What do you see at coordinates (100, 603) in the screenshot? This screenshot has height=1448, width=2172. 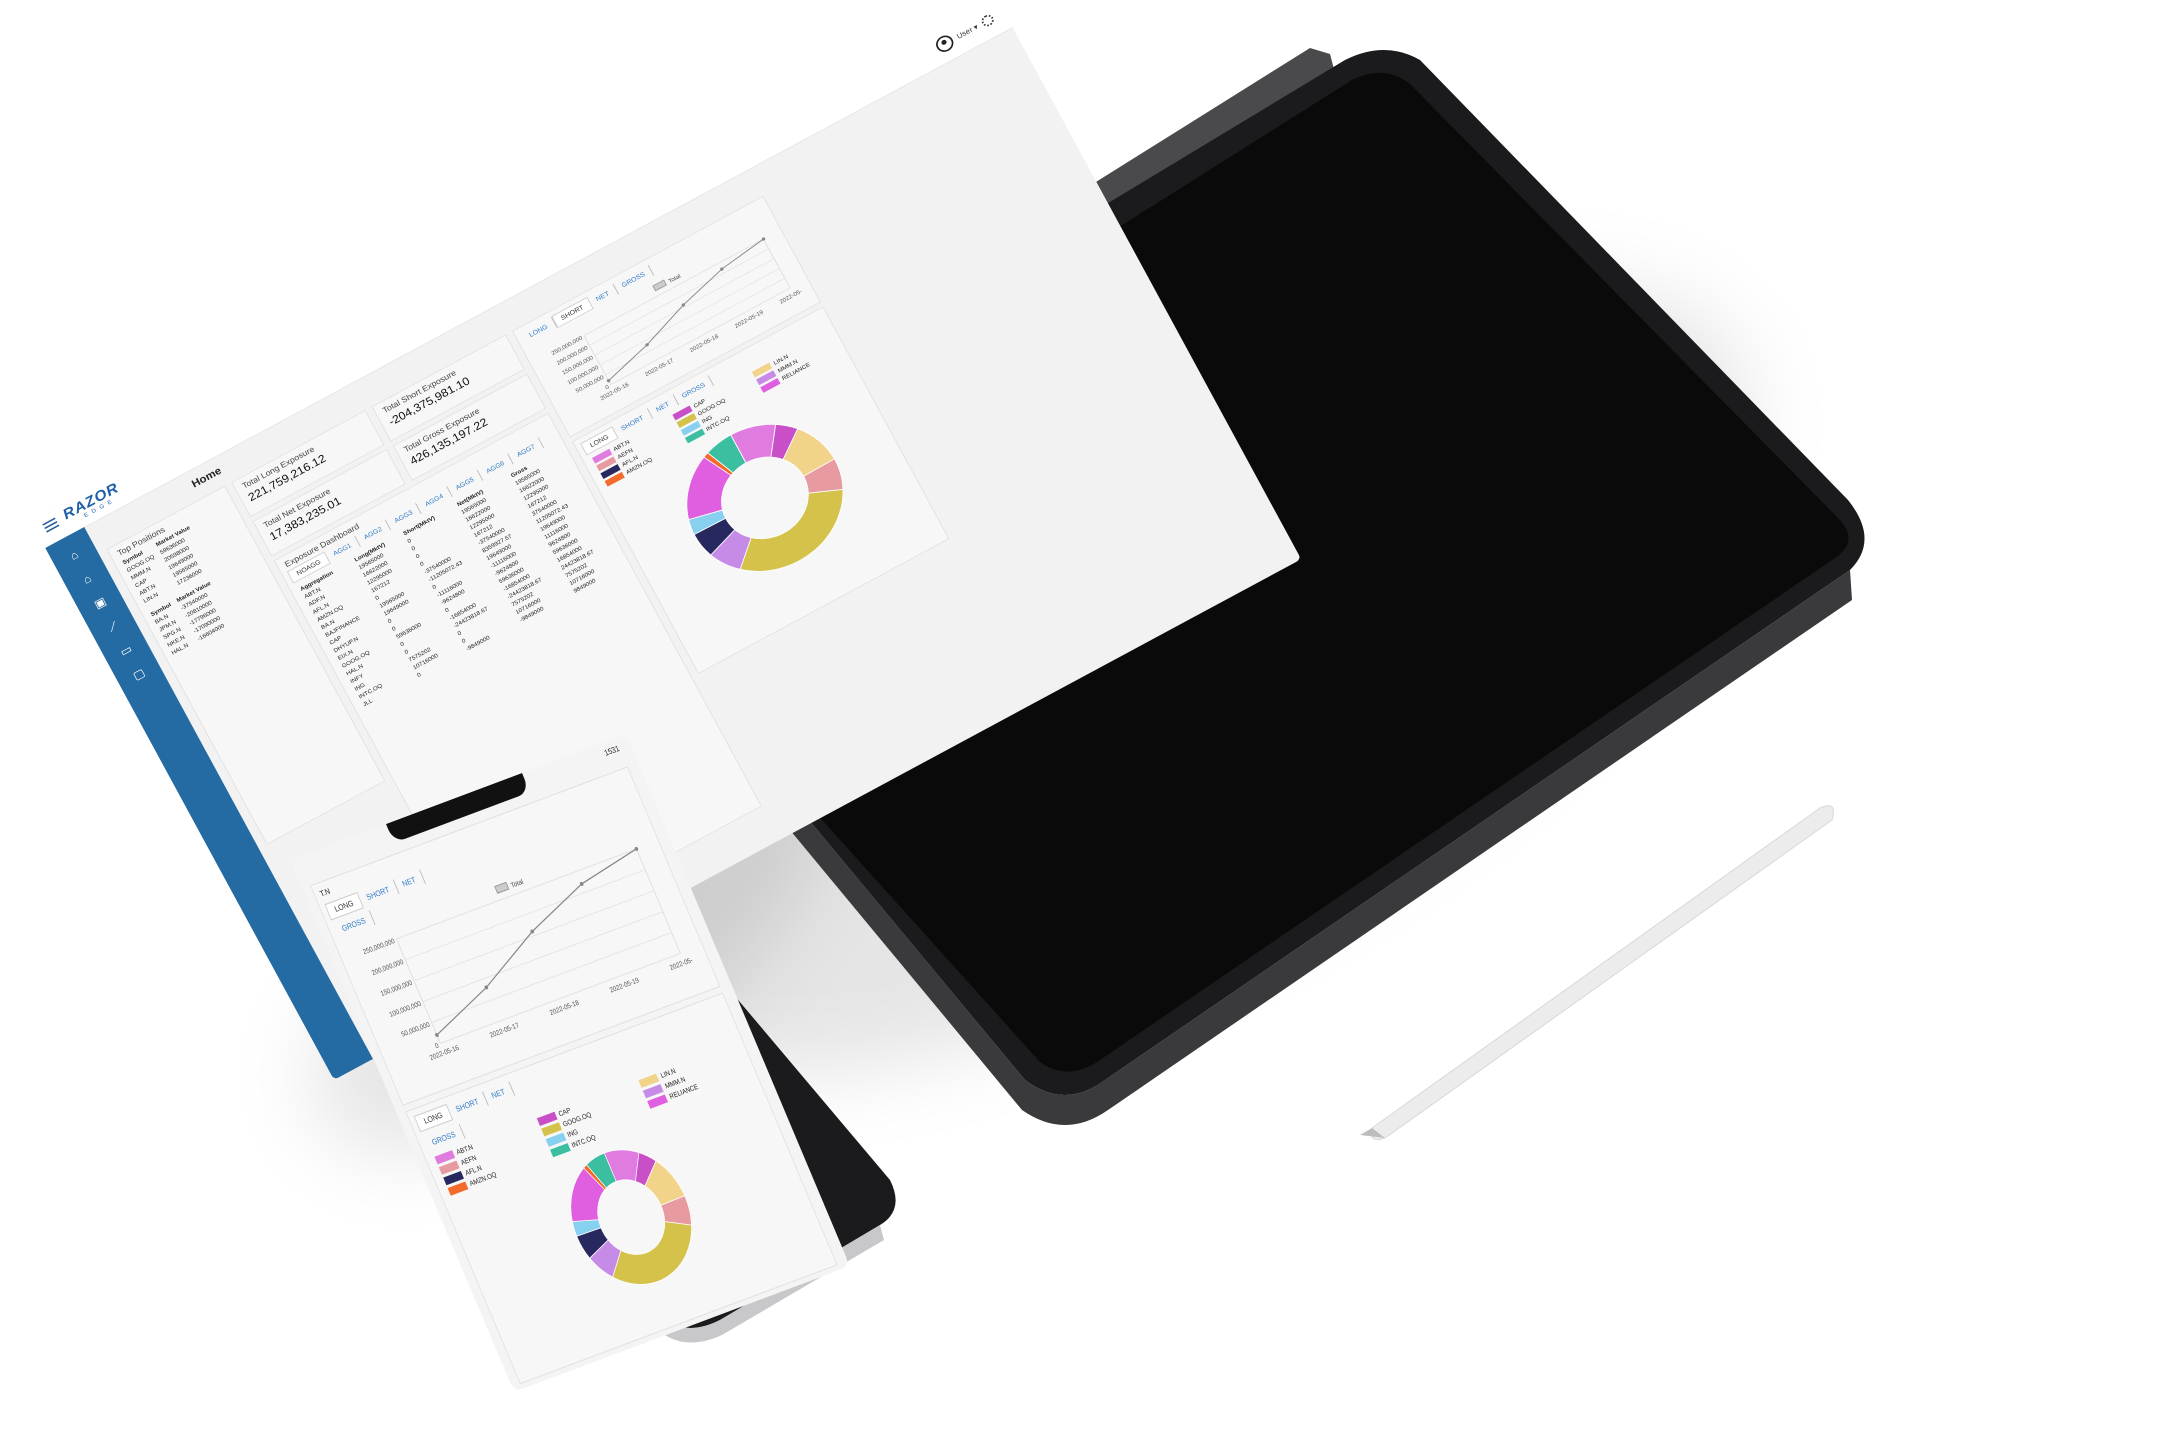 I see `reports-icon: ▣` at bounding box center [100, 603].